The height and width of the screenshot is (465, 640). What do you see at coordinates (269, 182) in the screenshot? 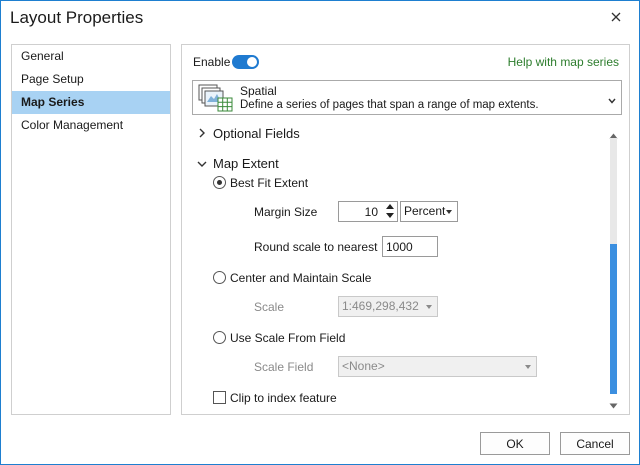
I see `best-fit-extent-label: Best Fit Extent` at bounding box center [269, 182].